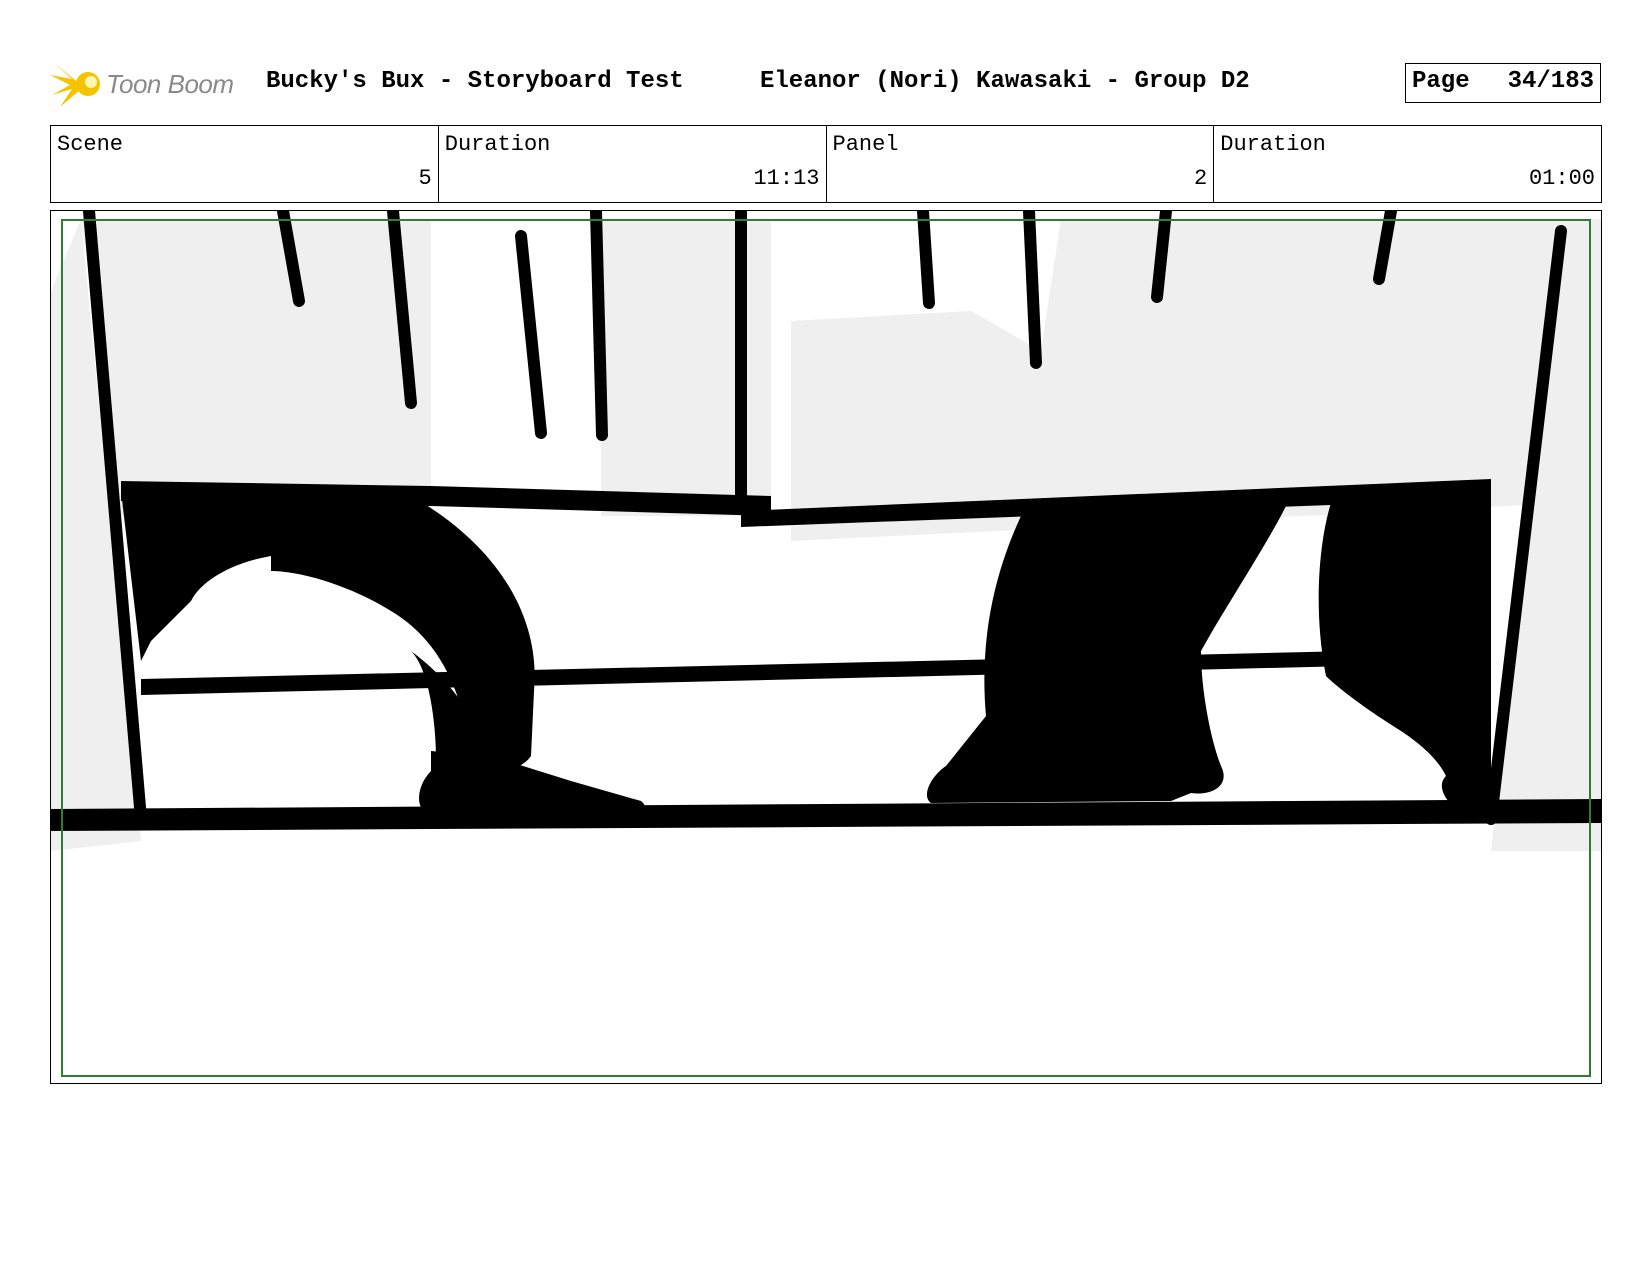  I want to click on panel-label: Panel, so click(865, 144).